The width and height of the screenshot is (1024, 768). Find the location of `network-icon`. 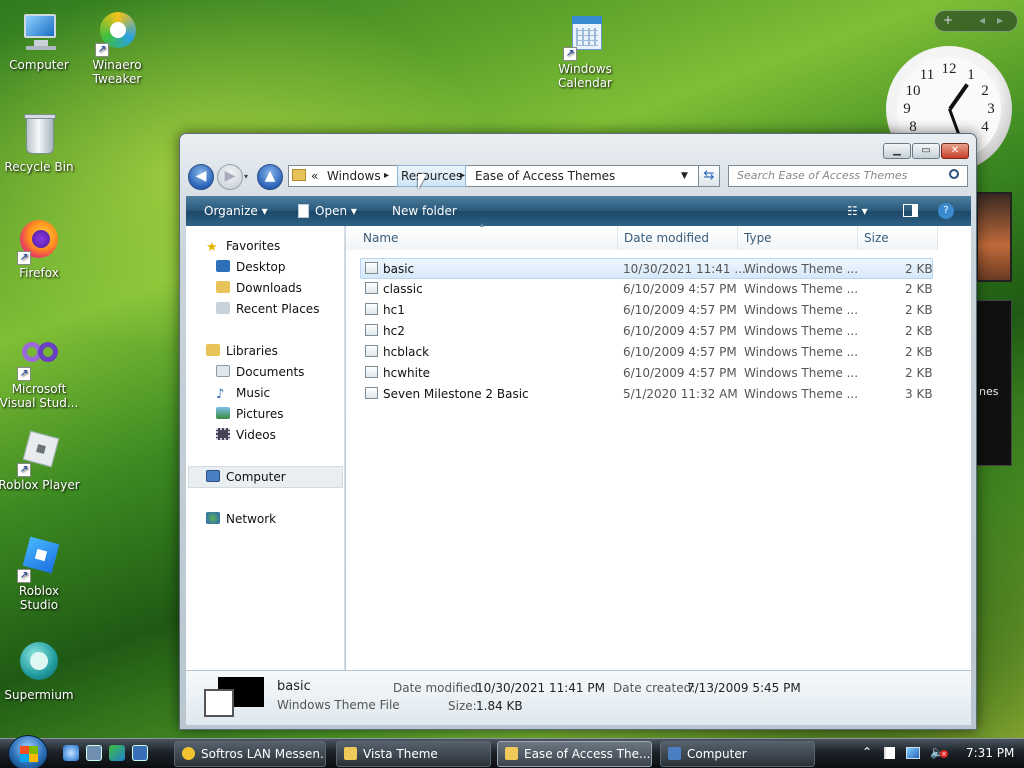

network-icon is located at coordinates (213, 518).